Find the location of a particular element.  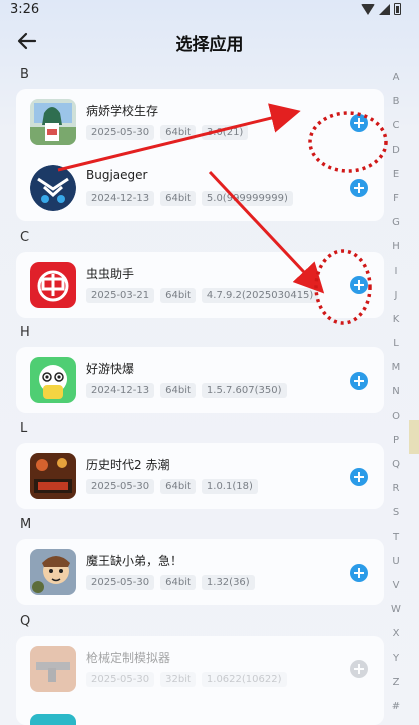

app-tags: 2024-12-13 64bit 1.5.7.607(350) is located at coordinates (186, 390).